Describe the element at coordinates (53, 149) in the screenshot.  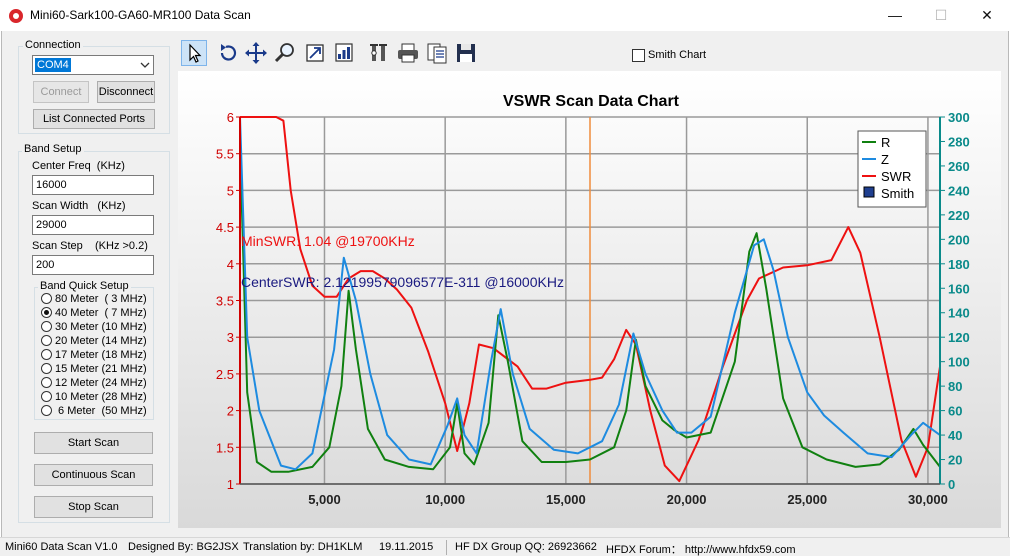
I see `band-setup-title: Band Setup` at that location.